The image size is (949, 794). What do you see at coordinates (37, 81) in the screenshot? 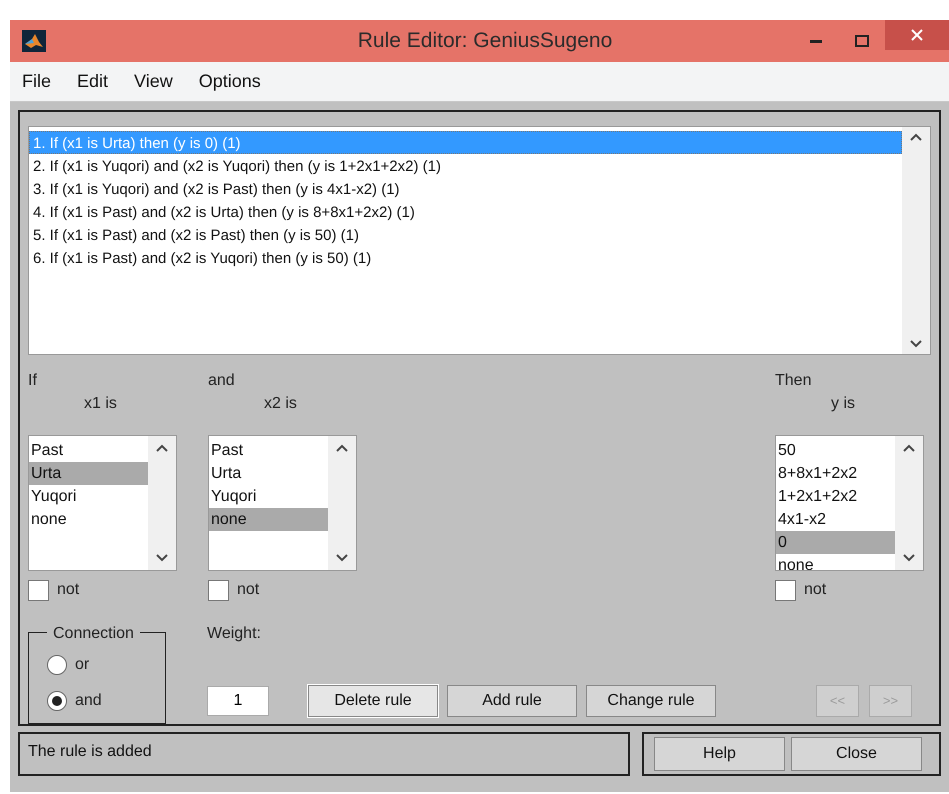
I see `menu-item: File` at bounding box center [37, 81].